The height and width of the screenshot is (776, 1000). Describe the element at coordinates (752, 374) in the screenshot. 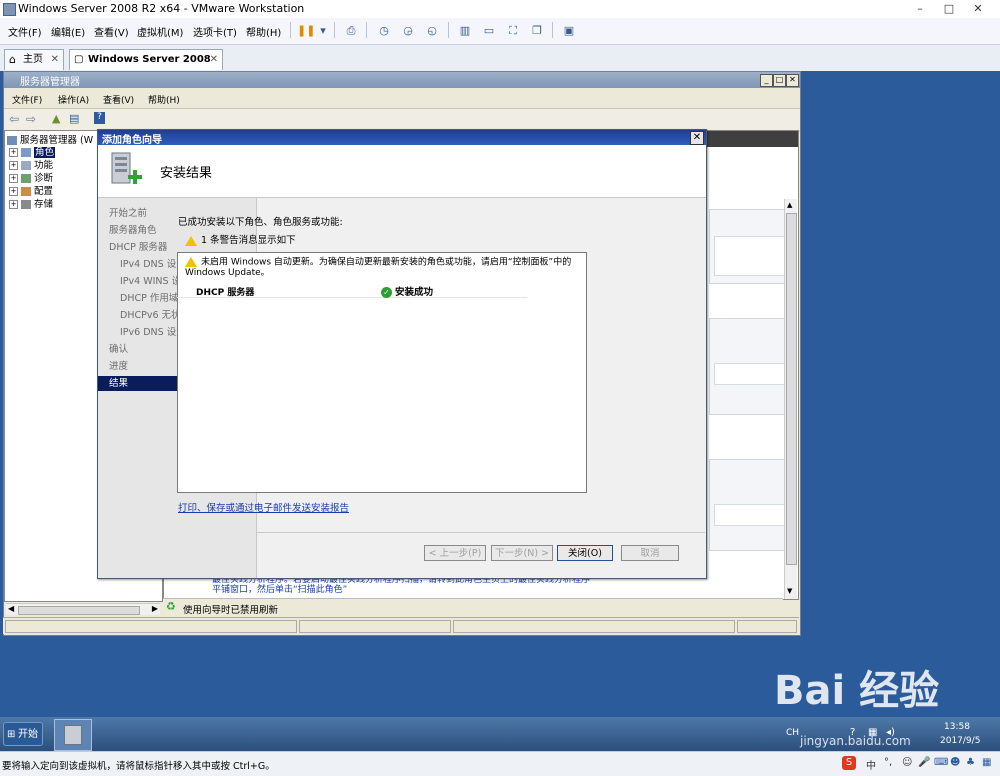

I see `events-box` at that location.